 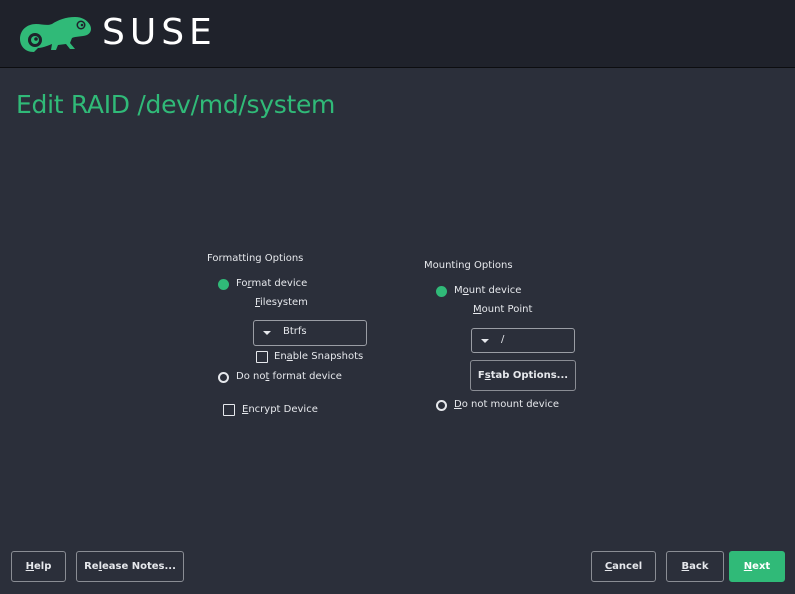 I want to click on do-not-mount-label: Do not mount device, so click(x=506, y=404).